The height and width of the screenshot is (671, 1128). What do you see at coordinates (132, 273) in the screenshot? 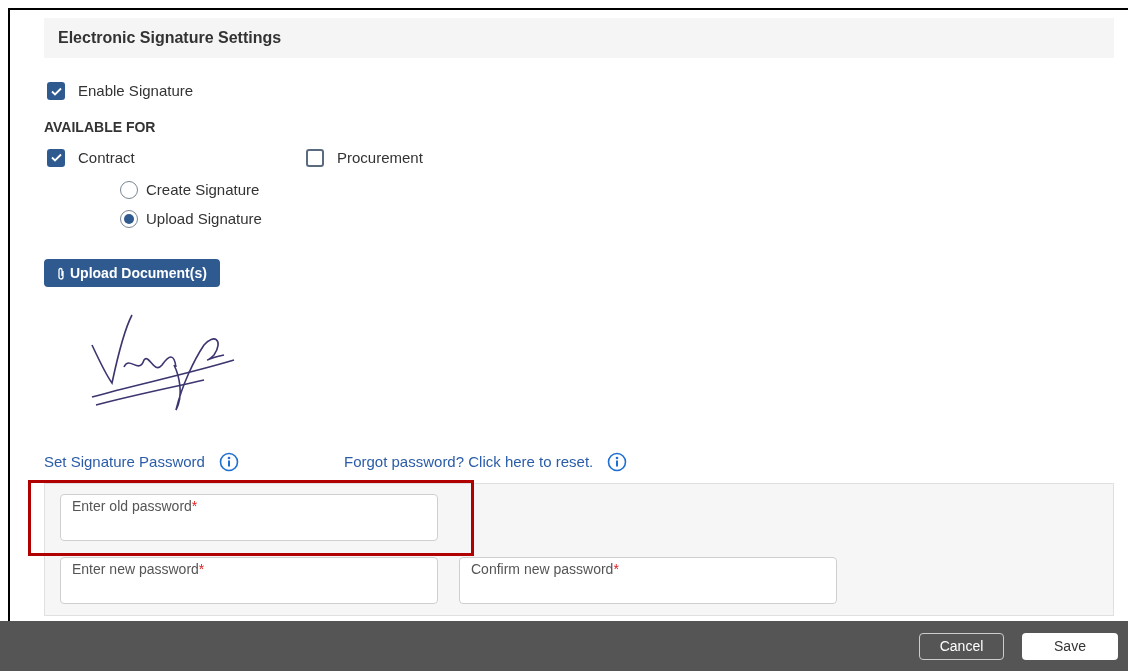
I see `upload-button: Upload Document(s)` at bounding box center [132, 273].